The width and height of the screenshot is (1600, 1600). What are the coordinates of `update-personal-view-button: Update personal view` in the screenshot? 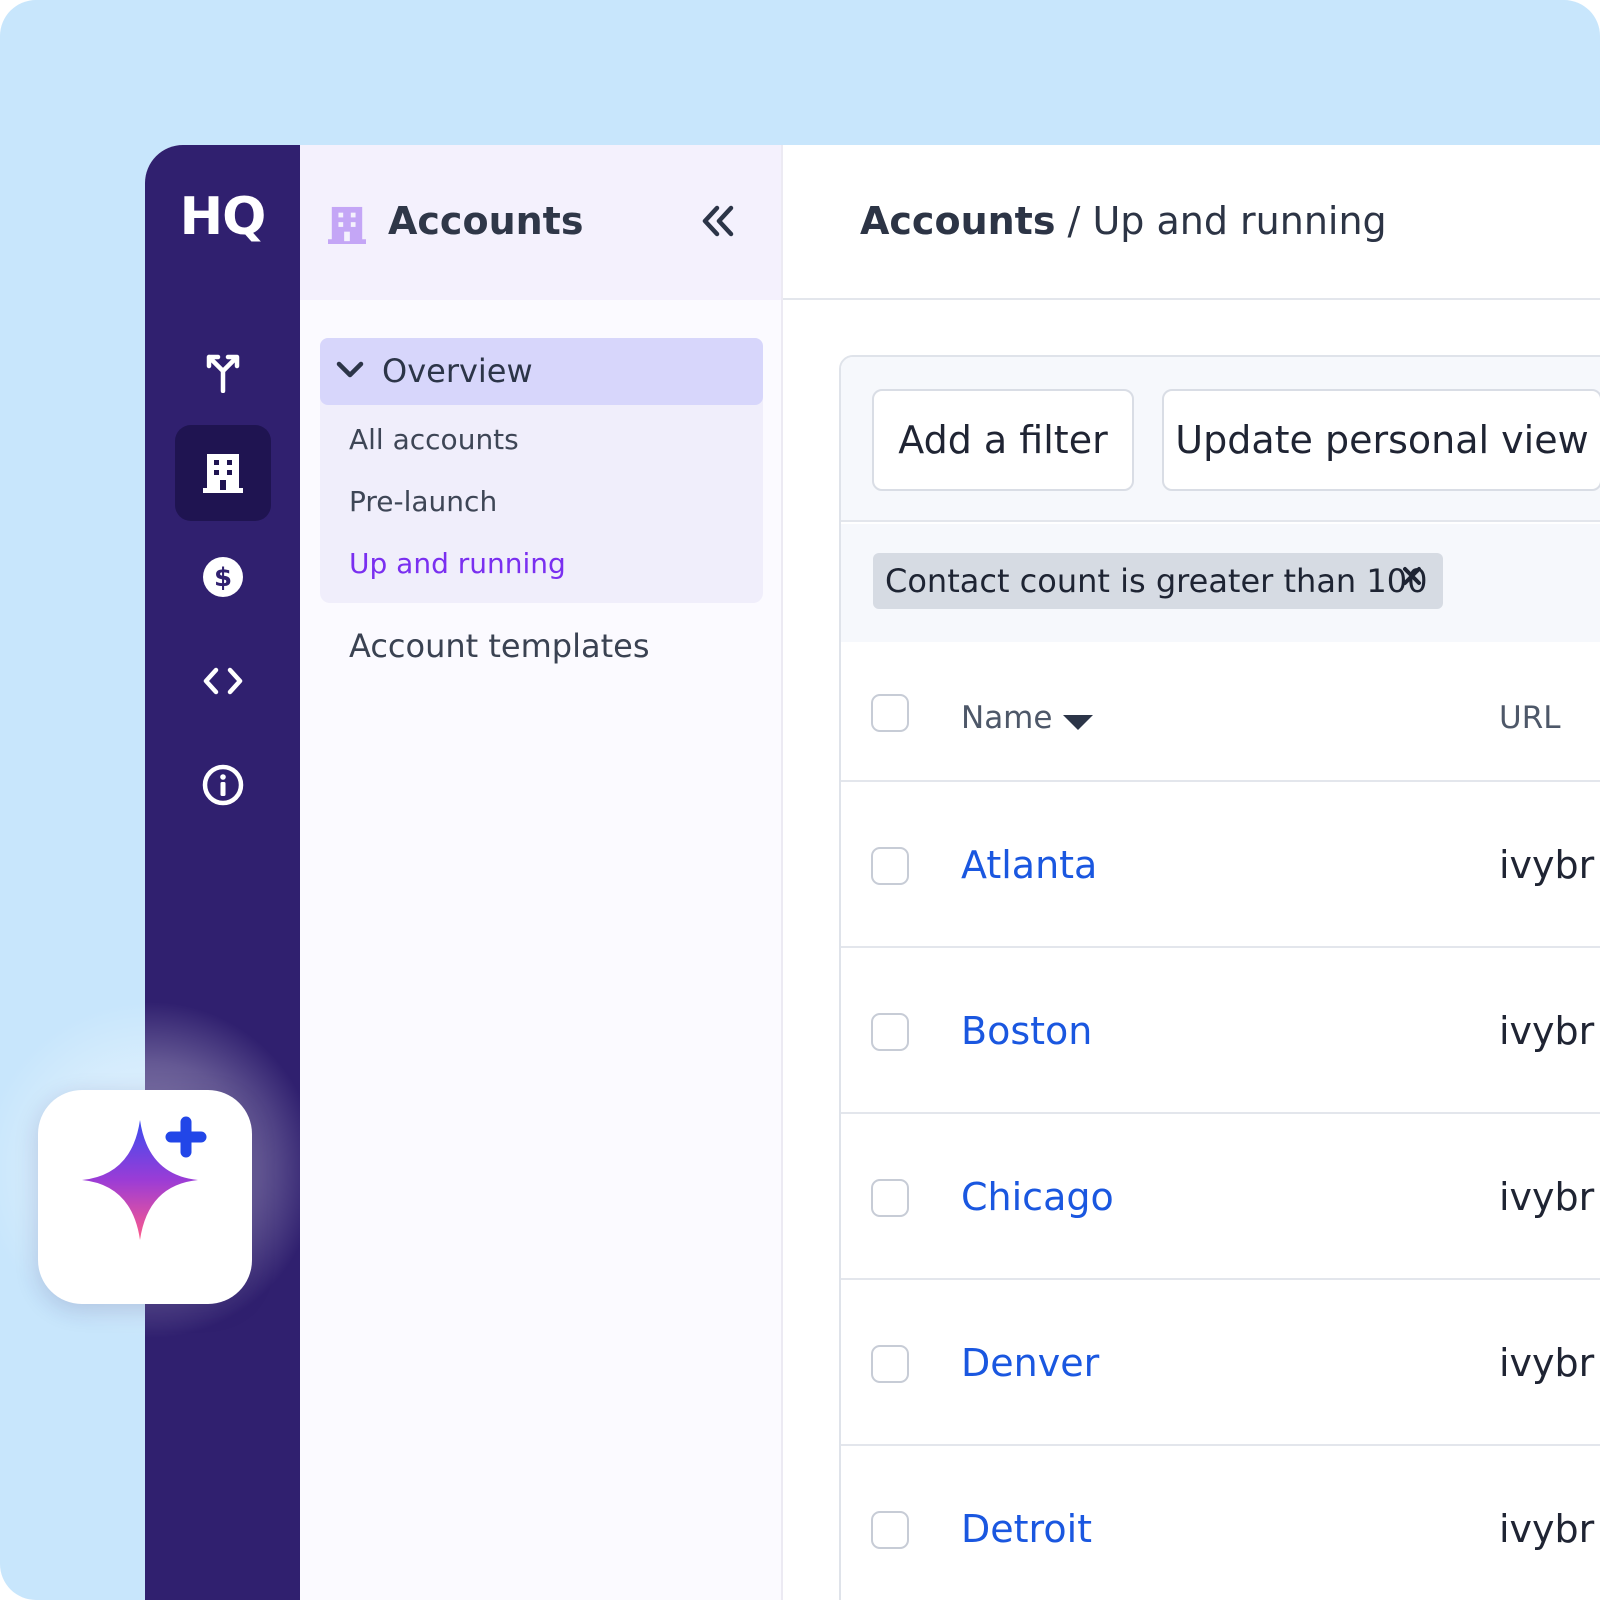 It's located at (1381, 440).